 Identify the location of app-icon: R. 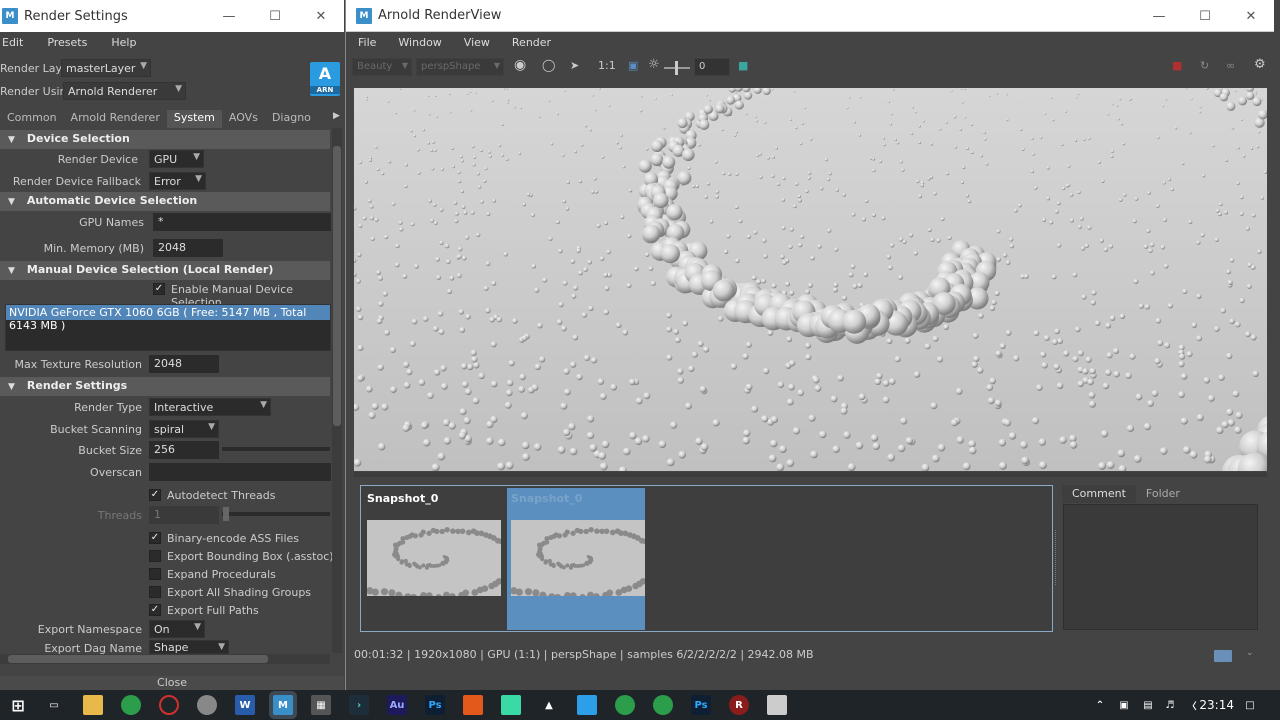
(739, 705).